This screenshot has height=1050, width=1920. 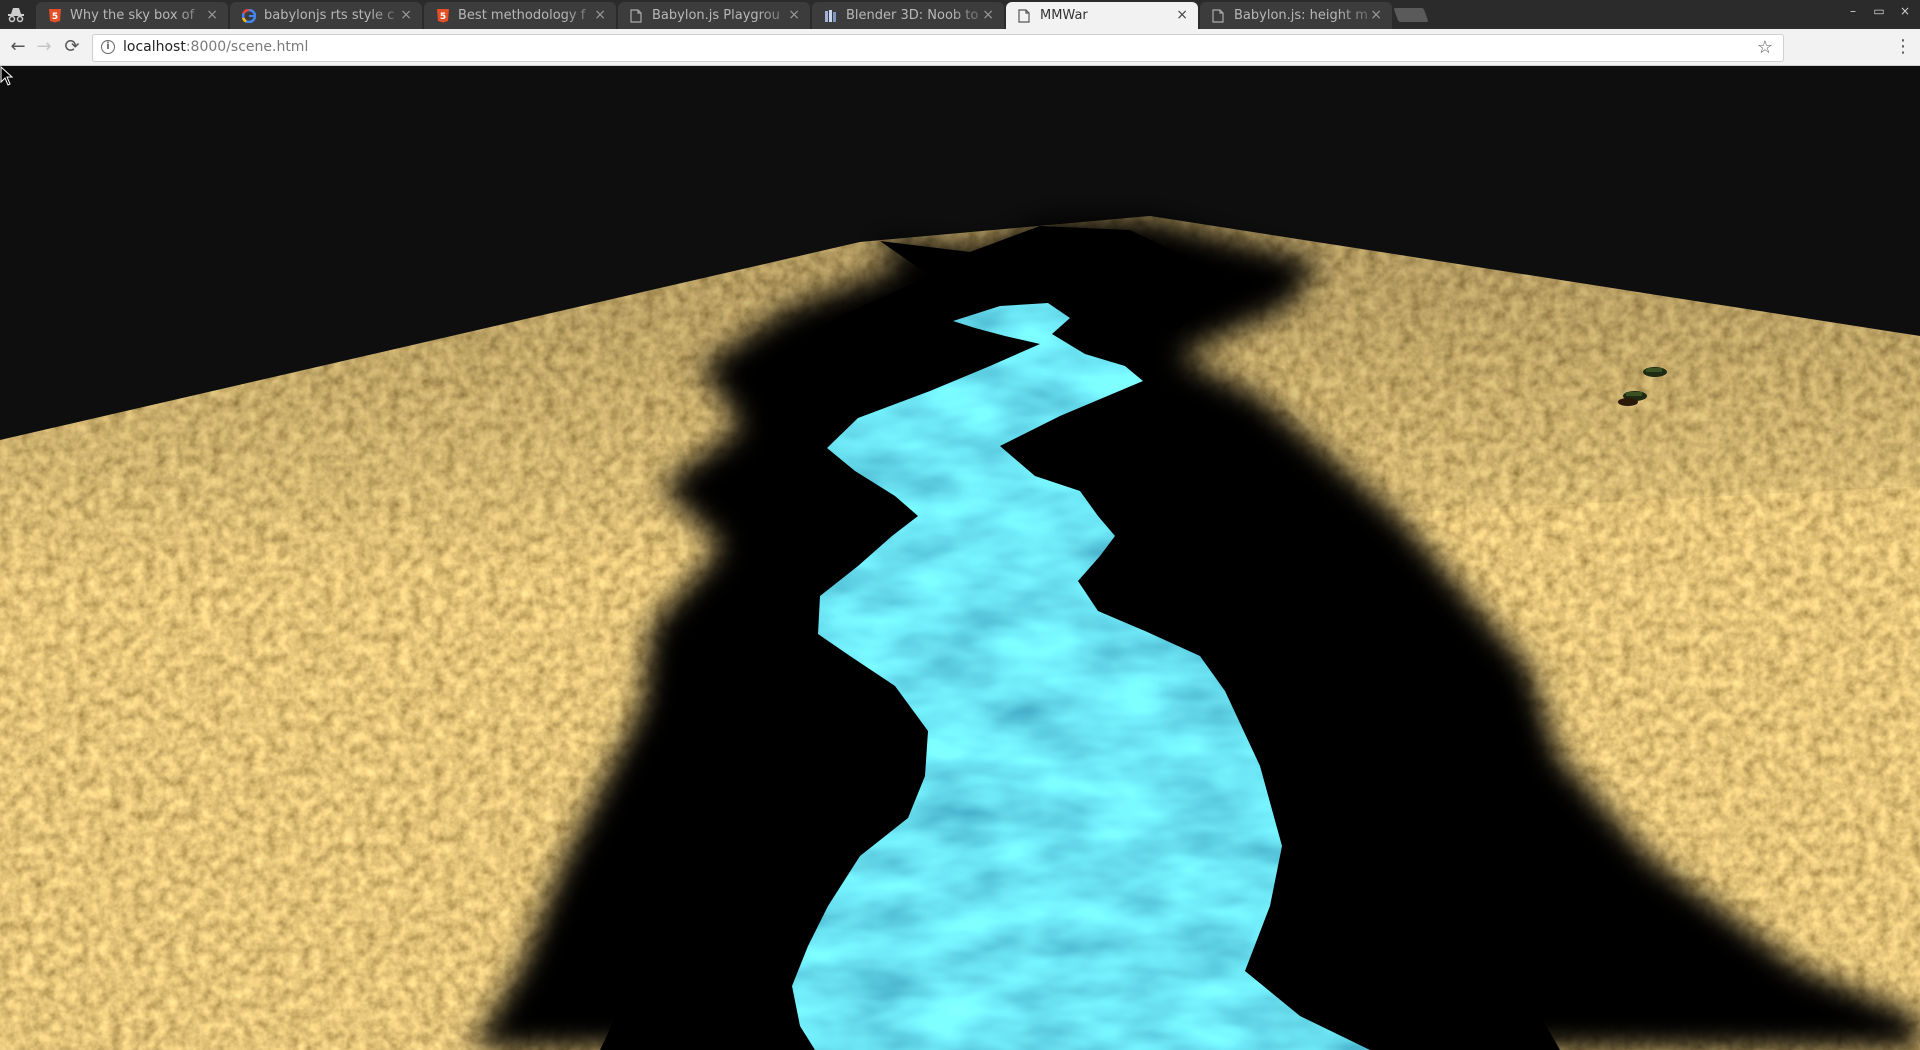 What do you see at coordinates (831, 15) in the screenshot?
I see `wikibooks-icon` at bounding box center [831, 15].